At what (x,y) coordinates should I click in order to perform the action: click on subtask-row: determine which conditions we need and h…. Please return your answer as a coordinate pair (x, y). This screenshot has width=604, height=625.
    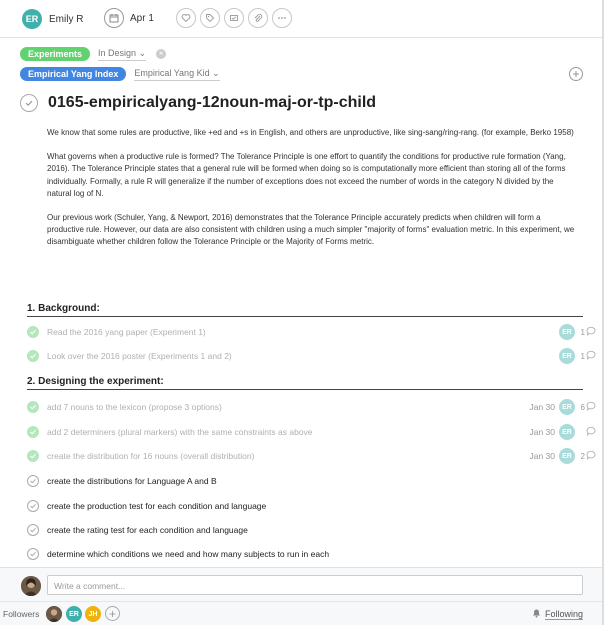
    Looking at the image, I should click on (312, 554).